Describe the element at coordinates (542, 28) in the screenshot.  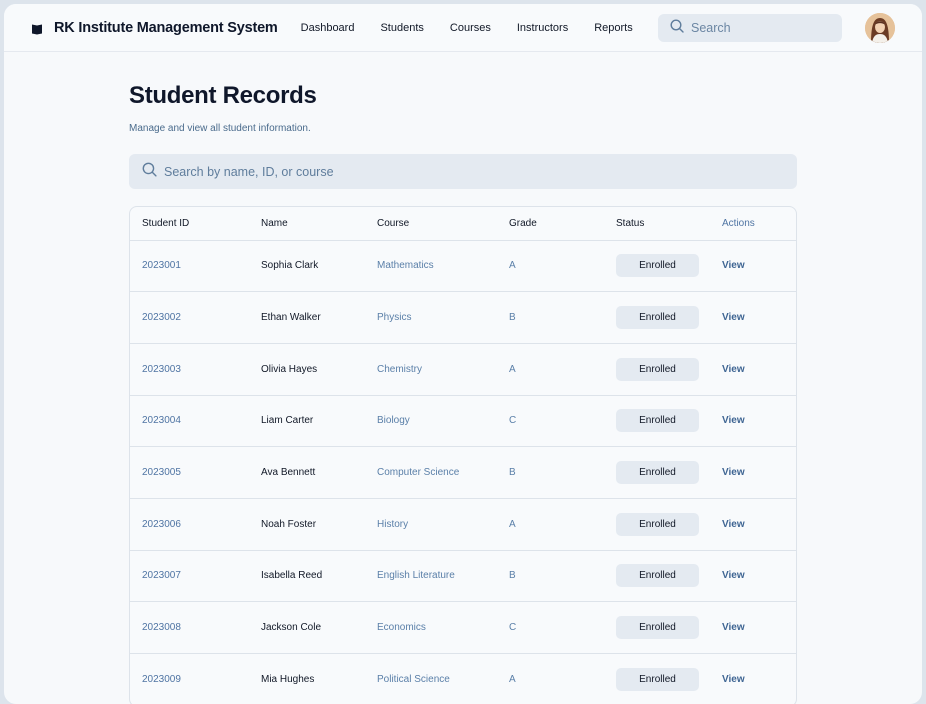
I see `nav-instructors: Instructors` at that location.